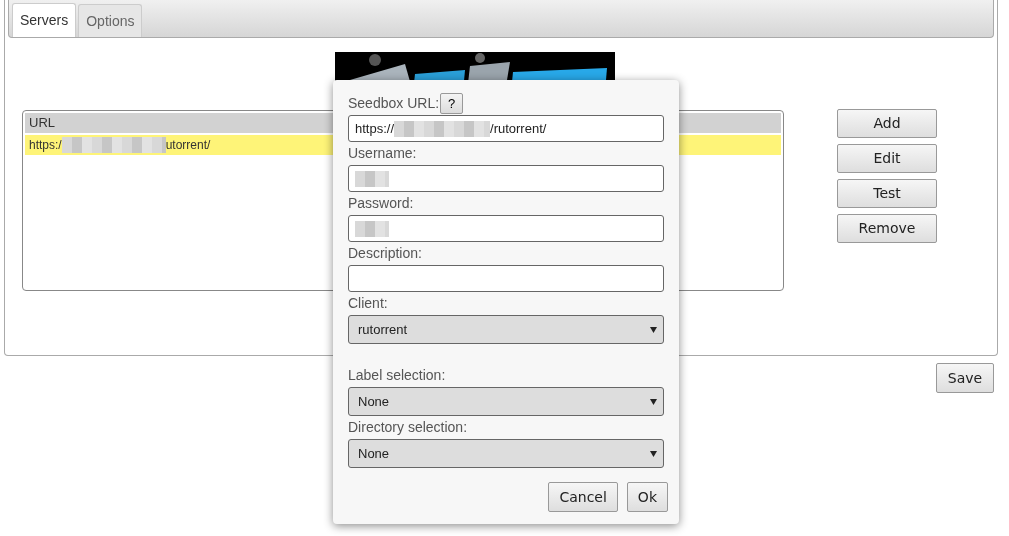 Image resolution: width=1009 pixels, height=536 pixels. I want to click on field-label: Seedbox URL:, so click(394, 103).